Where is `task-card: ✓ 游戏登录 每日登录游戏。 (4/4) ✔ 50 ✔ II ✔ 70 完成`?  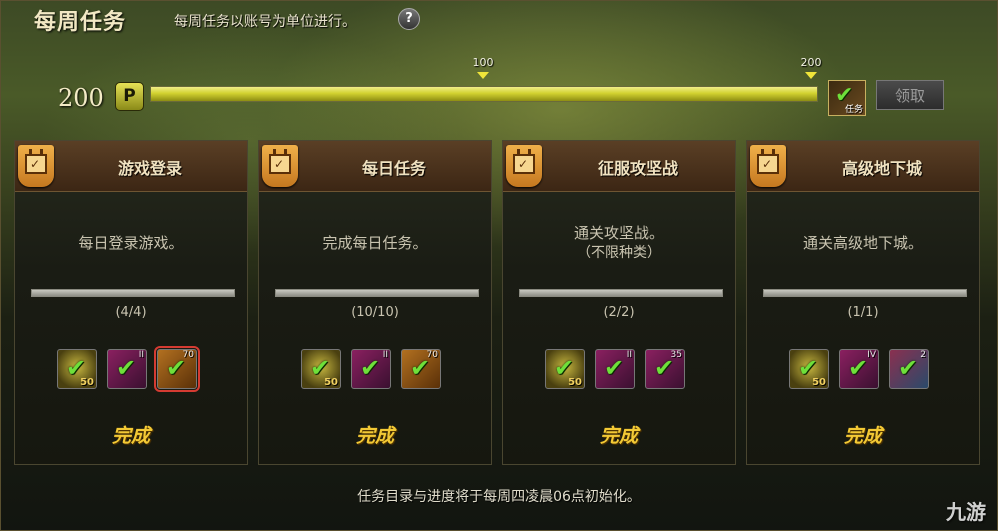 task-card: ✓ 游戏登录 每日登录游戏。 (4/4) ✔ 50 ✔ II ✔ 70 完成 is located at coordinates (131, 302).